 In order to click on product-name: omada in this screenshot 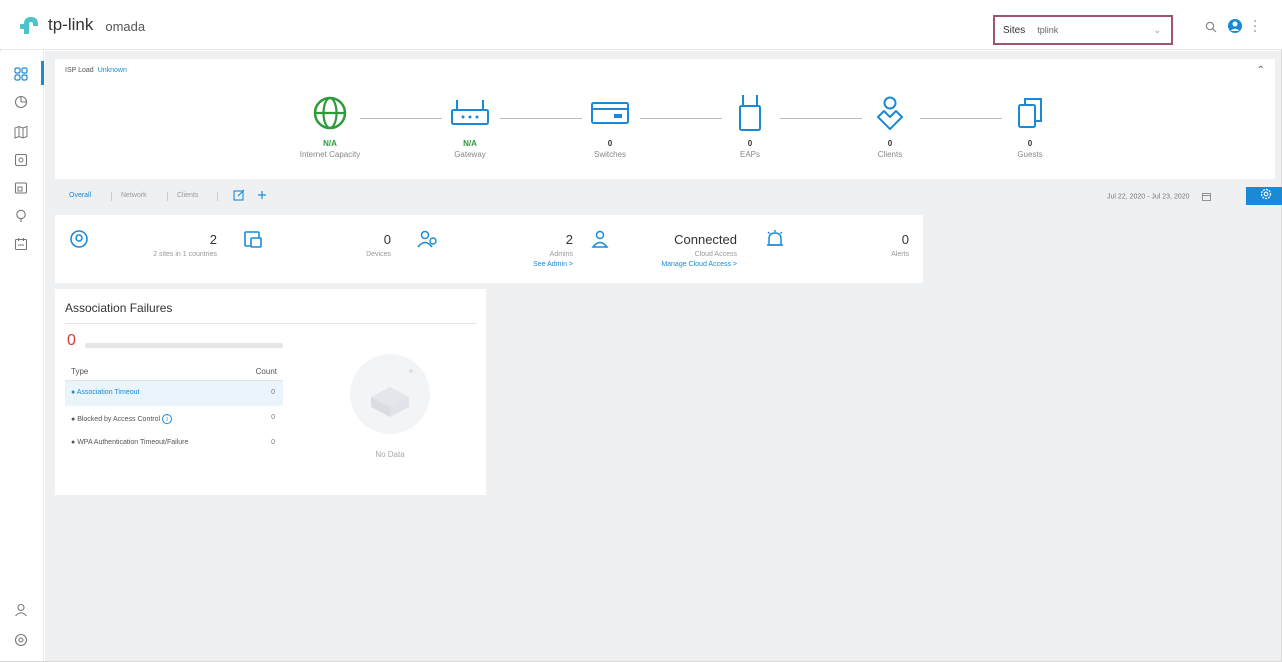, I will do `click(125, 26)`.